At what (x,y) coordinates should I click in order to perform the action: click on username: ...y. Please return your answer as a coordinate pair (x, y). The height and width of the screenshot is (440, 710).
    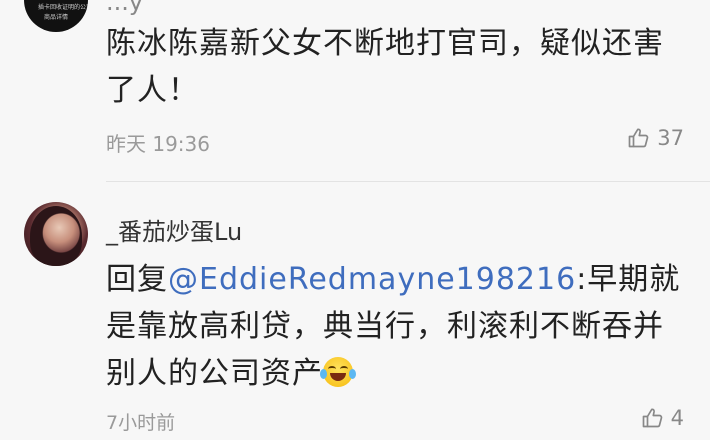
    Looking at the image, I should click on (124, 8).